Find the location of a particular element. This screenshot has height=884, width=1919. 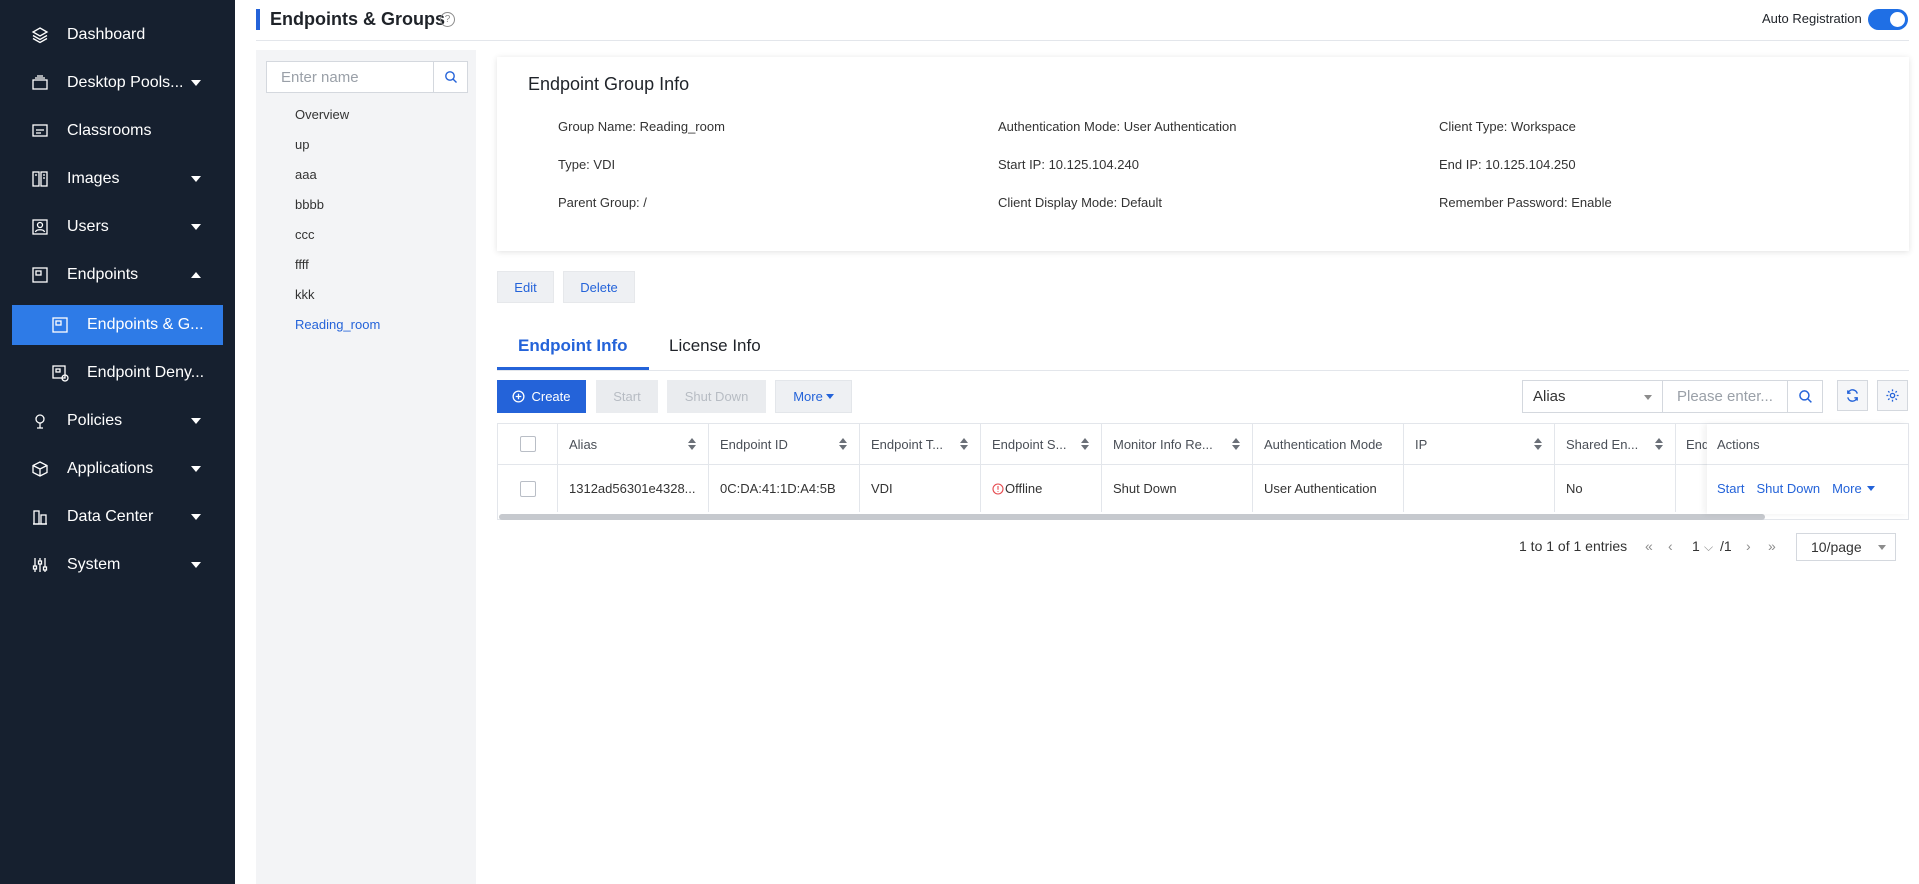

row-more-link: More is located at coordinates (1853, 488).